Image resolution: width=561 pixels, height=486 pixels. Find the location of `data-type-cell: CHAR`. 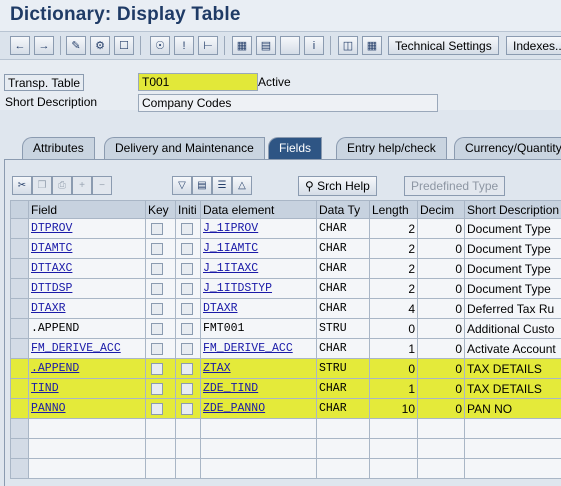

data-type-cell: CHAR is located at coordinates (343, 388).